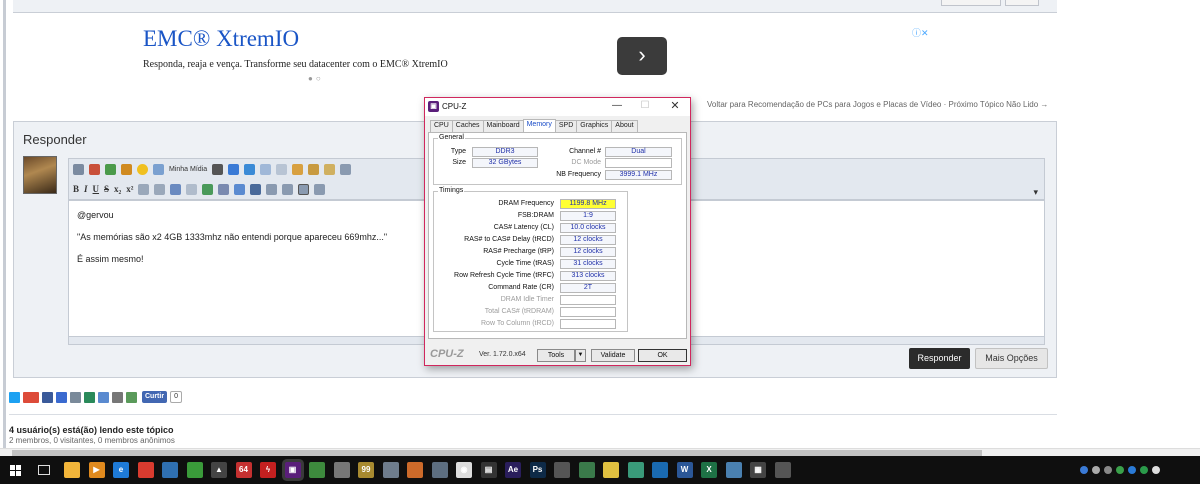 This screenshot has width=1200, height=484. Describe the element at coordinates (15, 470) in the screenshot. I see `start-button` at that location.